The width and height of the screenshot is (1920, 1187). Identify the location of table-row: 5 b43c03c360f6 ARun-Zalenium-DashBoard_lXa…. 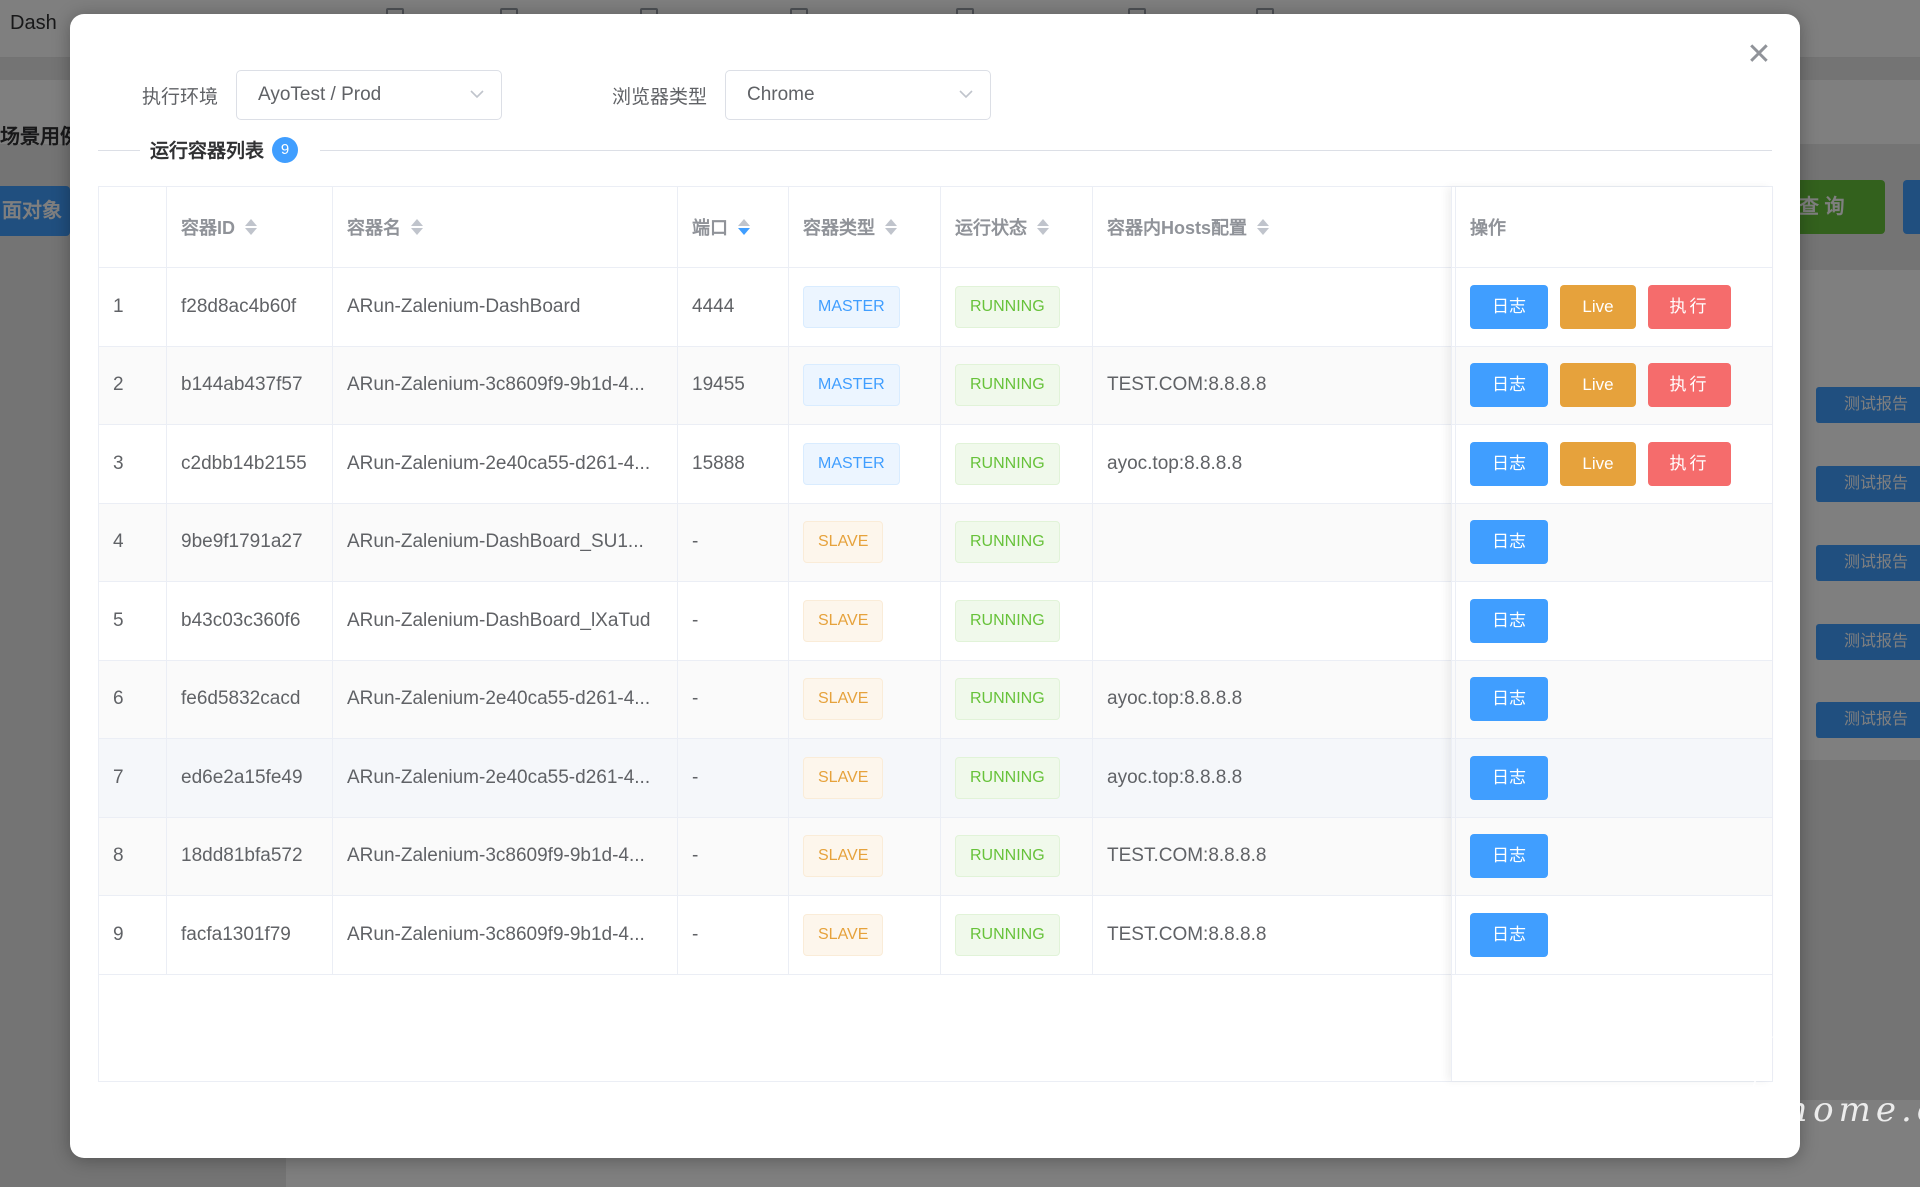
(935, 621).